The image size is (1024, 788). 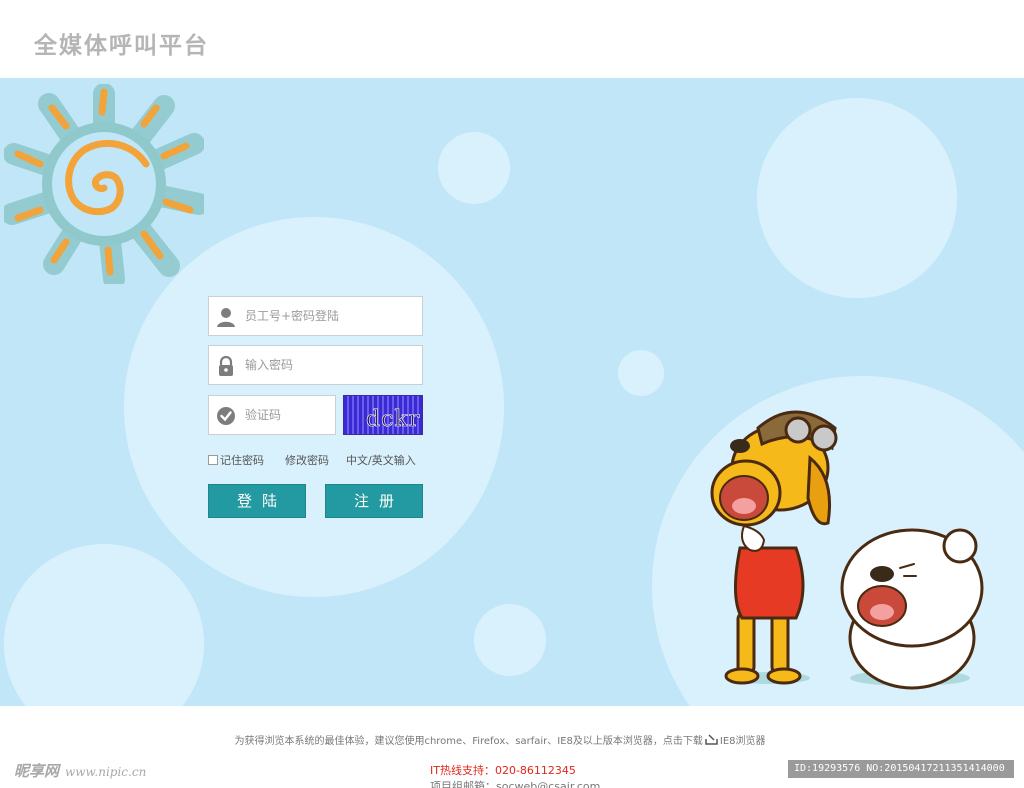 I want to click on language-toggle-link: 中文/英文输入, so click(x=381, y=460).